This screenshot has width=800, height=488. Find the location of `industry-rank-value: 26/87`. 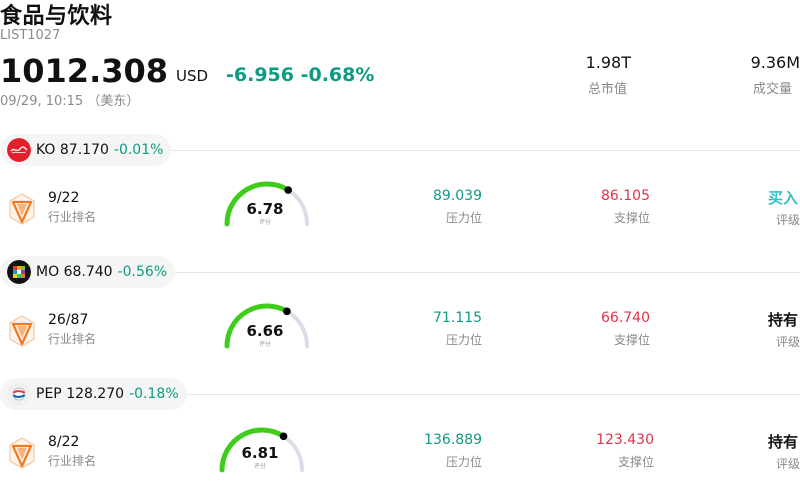

industry-rank-value: 26/87 is located at coordinates (68, 320).